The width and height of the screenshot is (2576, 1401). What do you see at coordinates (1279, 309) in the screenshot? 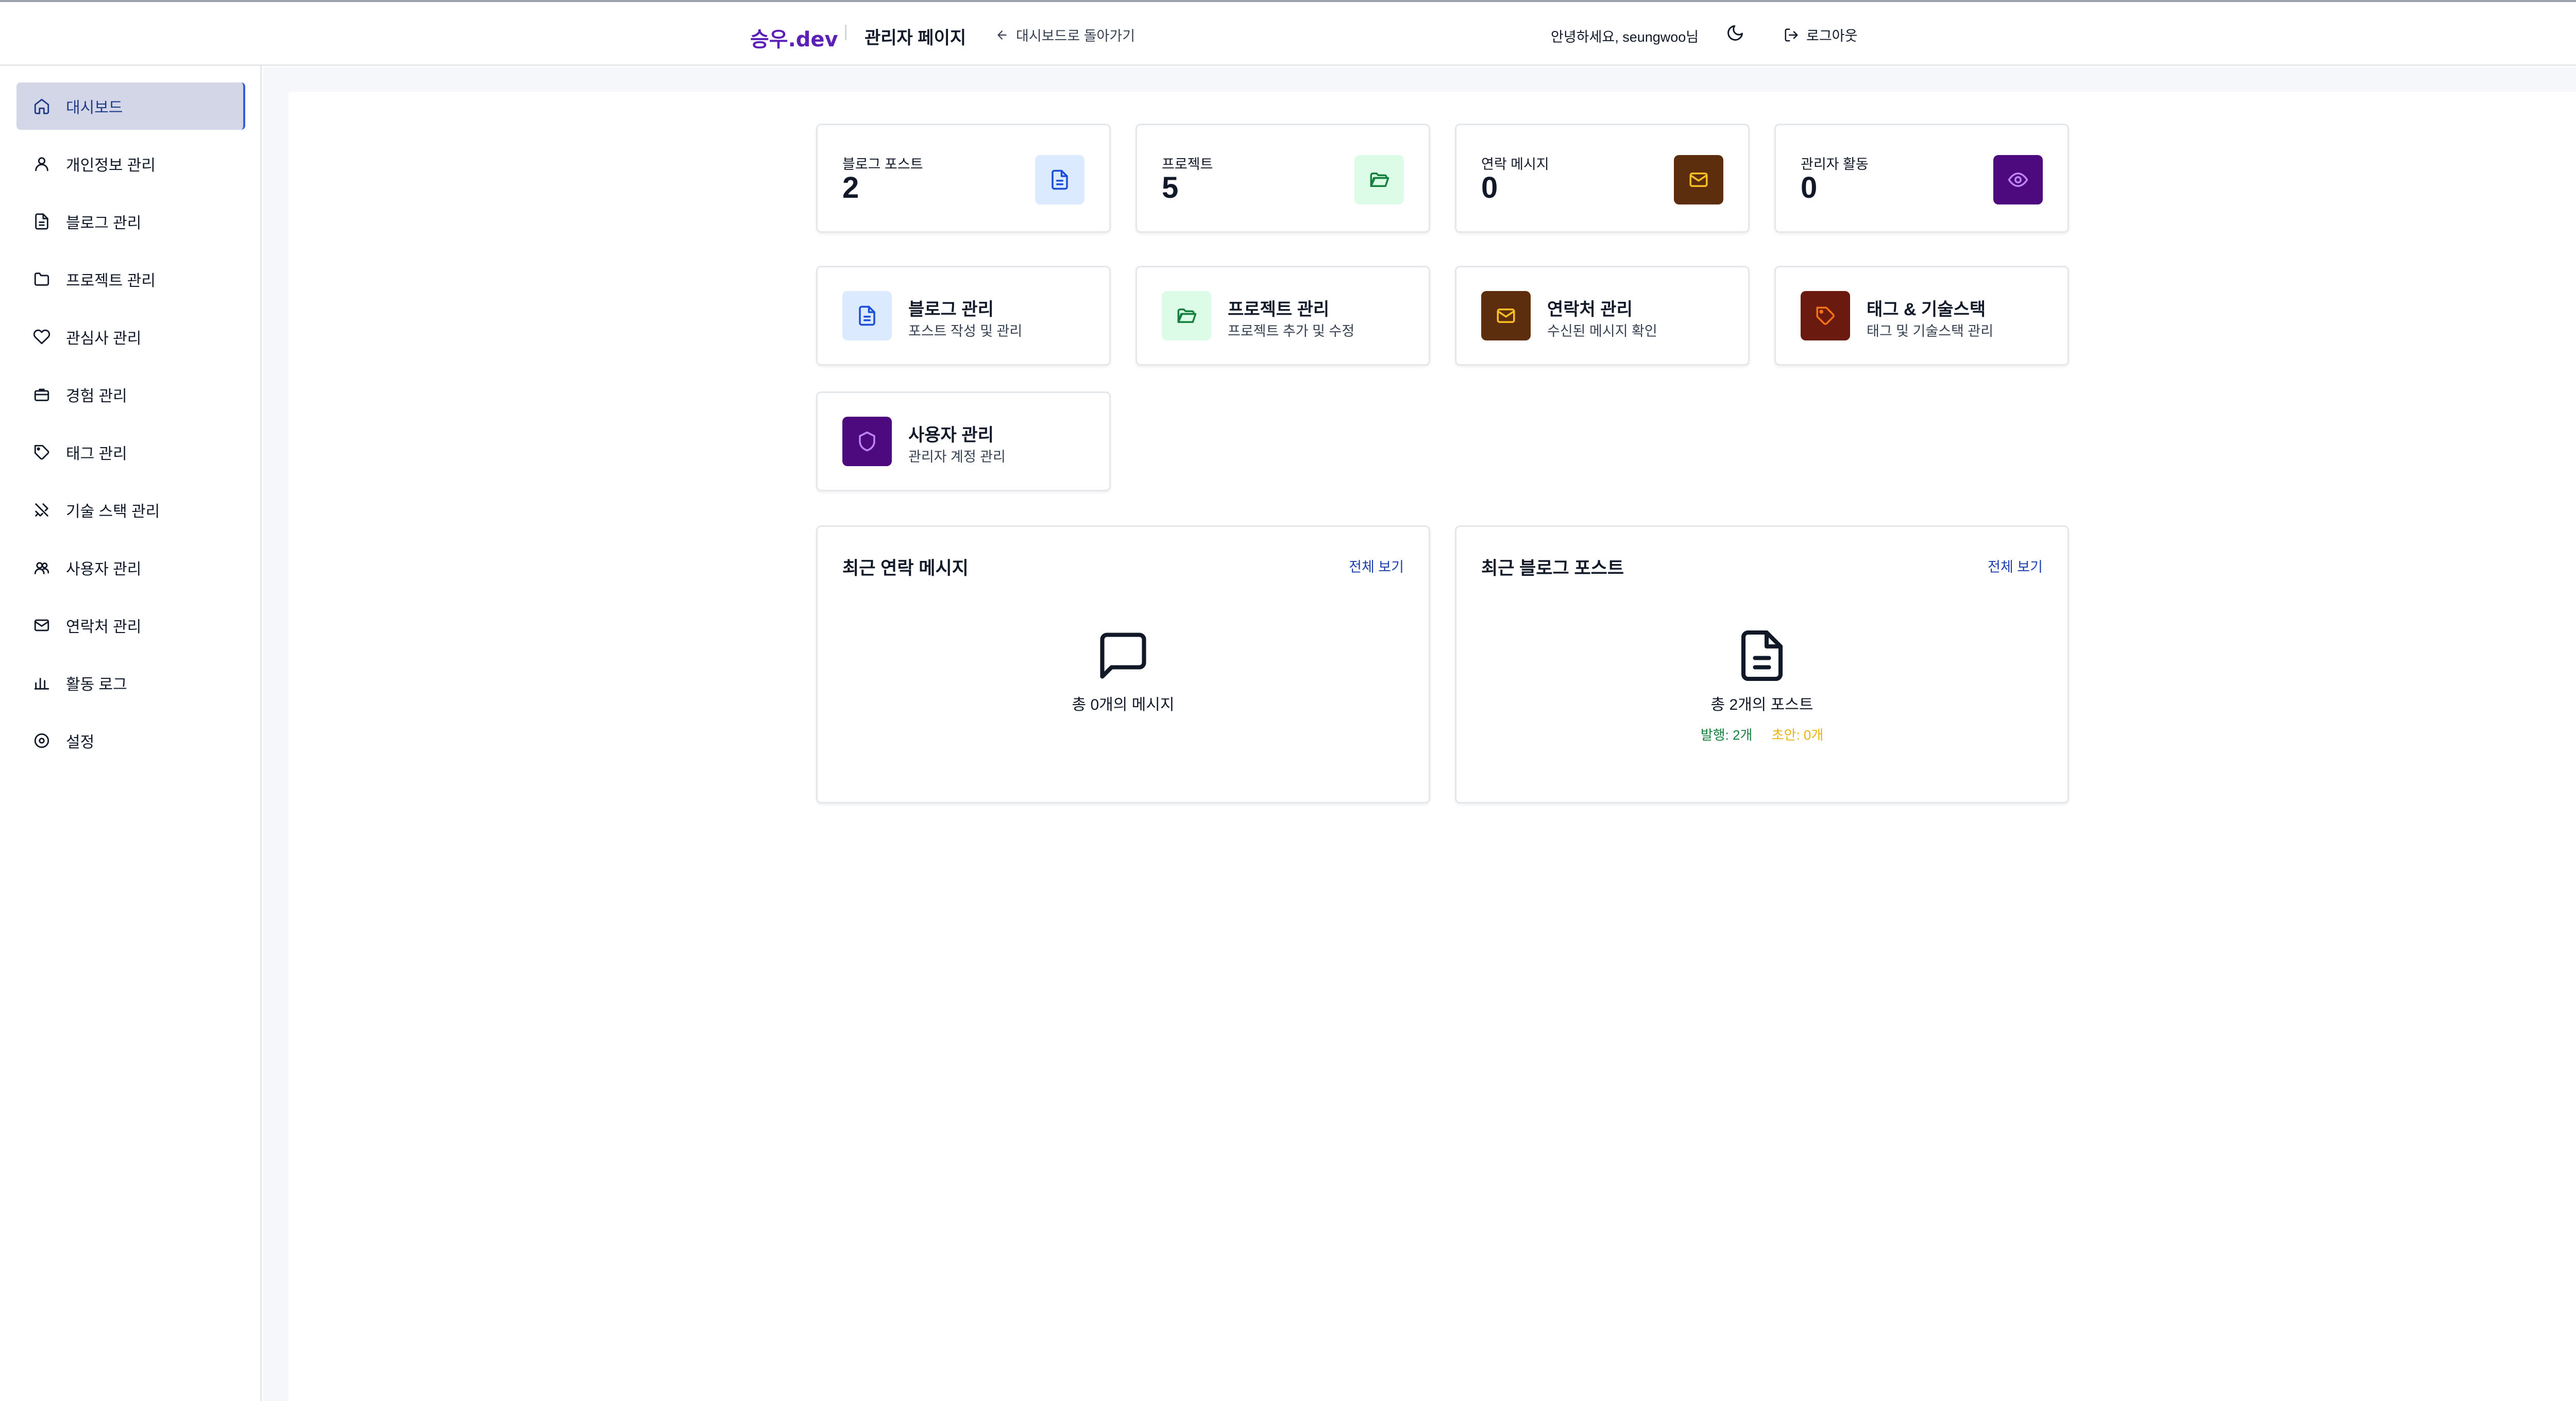
I see `quick-action-title: 프로젝트 관리` at bounding box center [1279, 309].